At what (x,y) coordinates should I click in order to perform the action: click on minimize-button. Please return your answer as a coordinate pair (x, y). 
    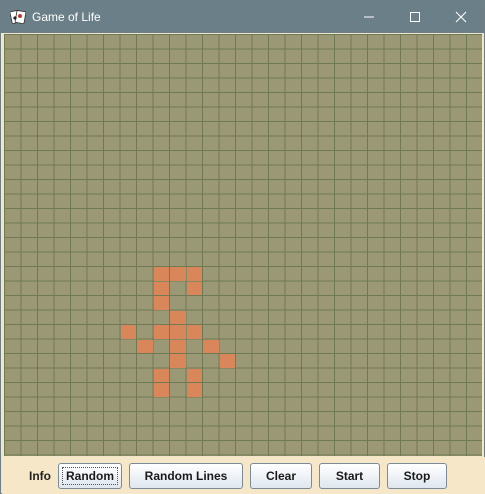
    Looking at the image, I should click on (369, 17).